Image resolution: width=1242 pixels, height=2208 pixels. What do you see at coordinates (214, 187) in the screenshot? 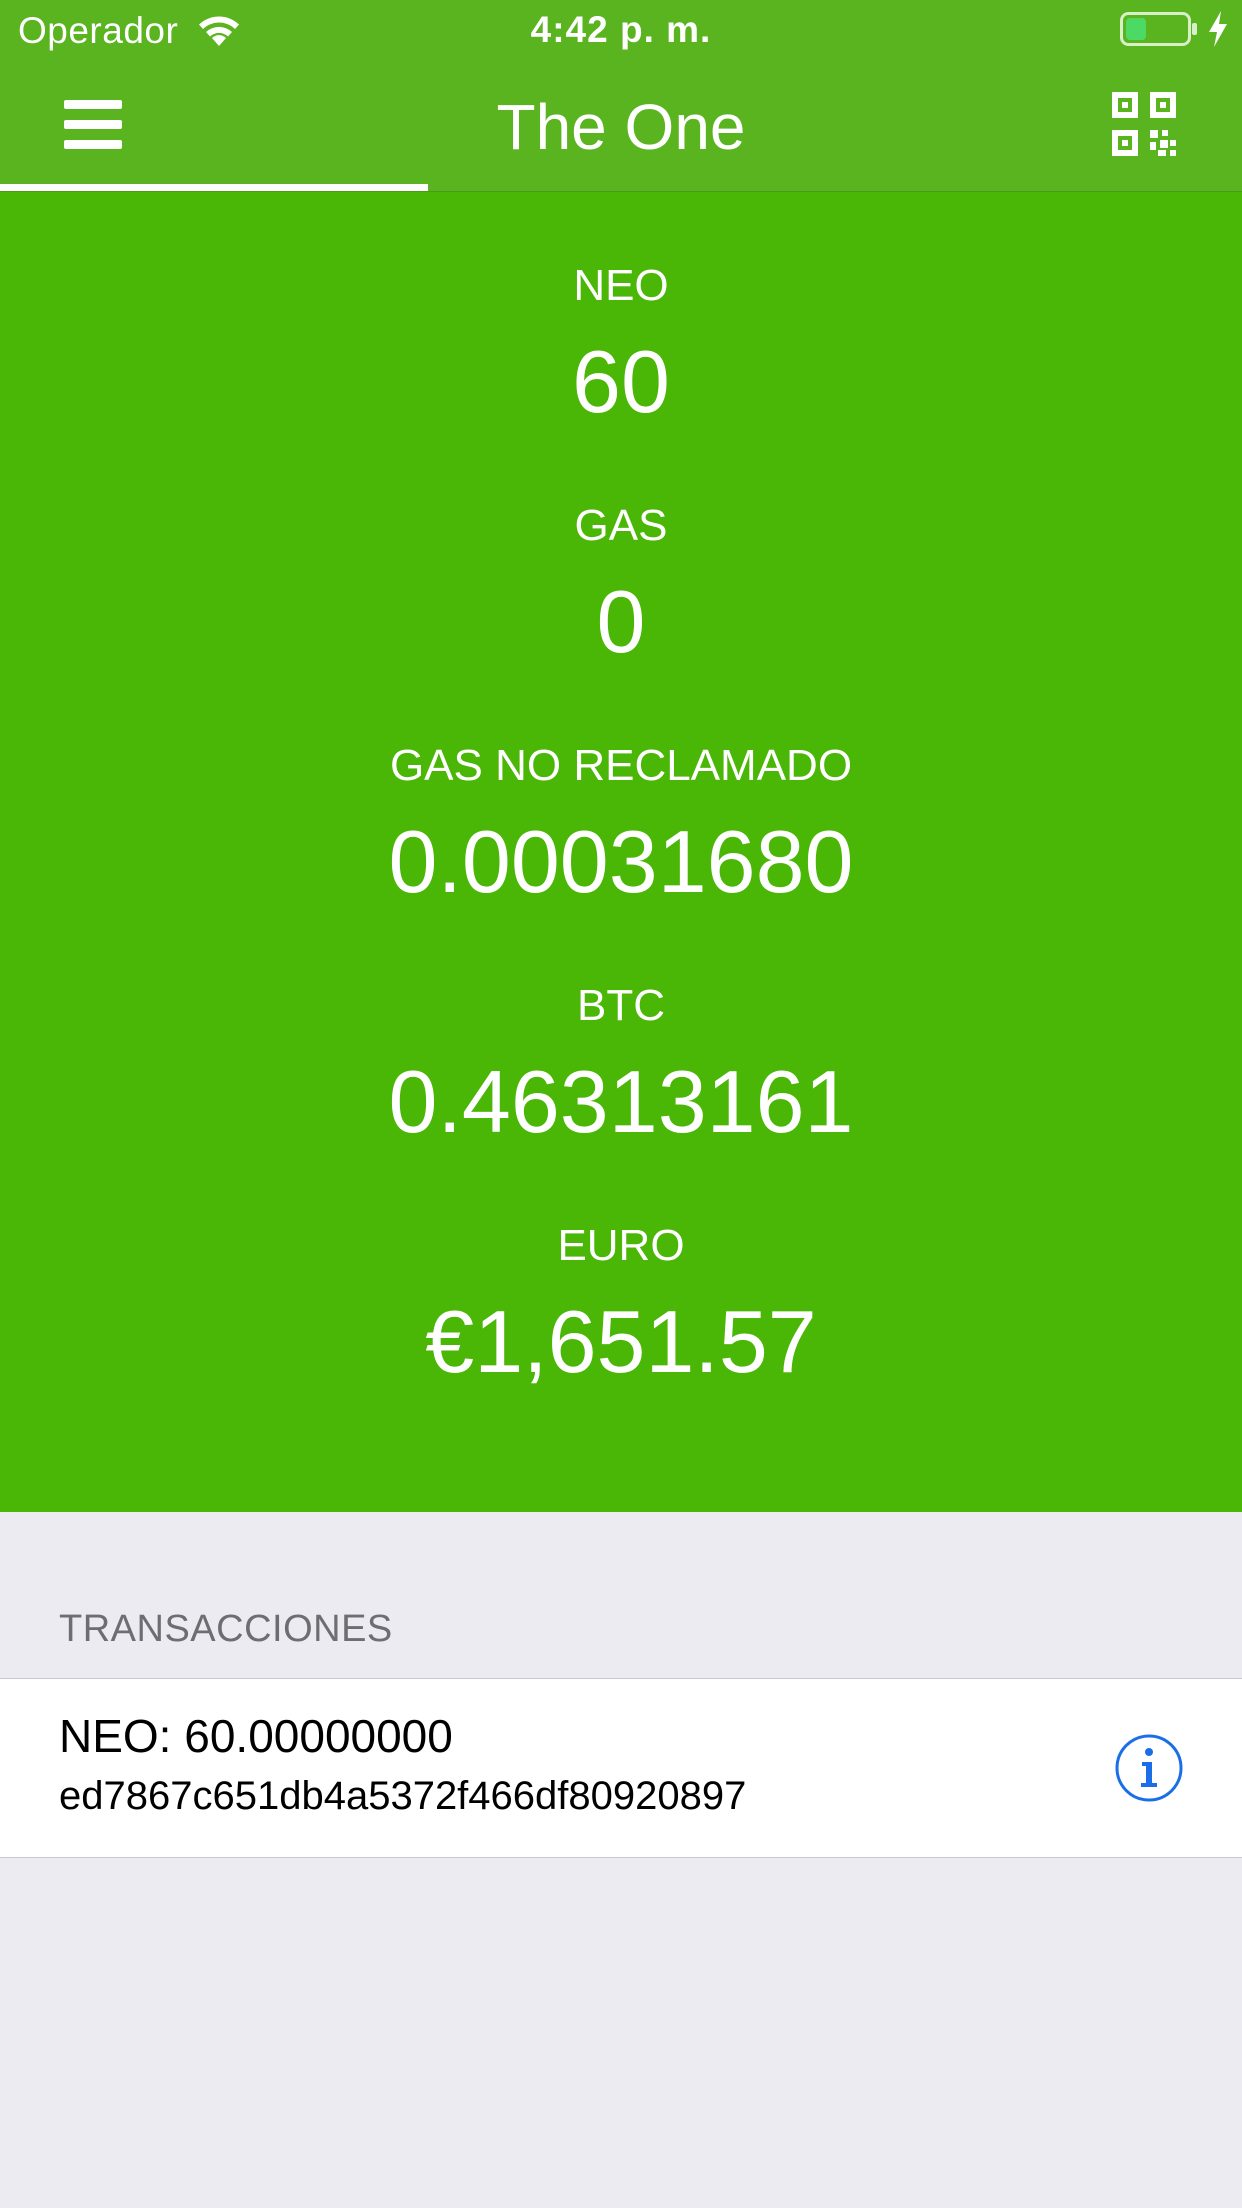
I see `selected-tab-indicator` at bounding box center [214, 187].